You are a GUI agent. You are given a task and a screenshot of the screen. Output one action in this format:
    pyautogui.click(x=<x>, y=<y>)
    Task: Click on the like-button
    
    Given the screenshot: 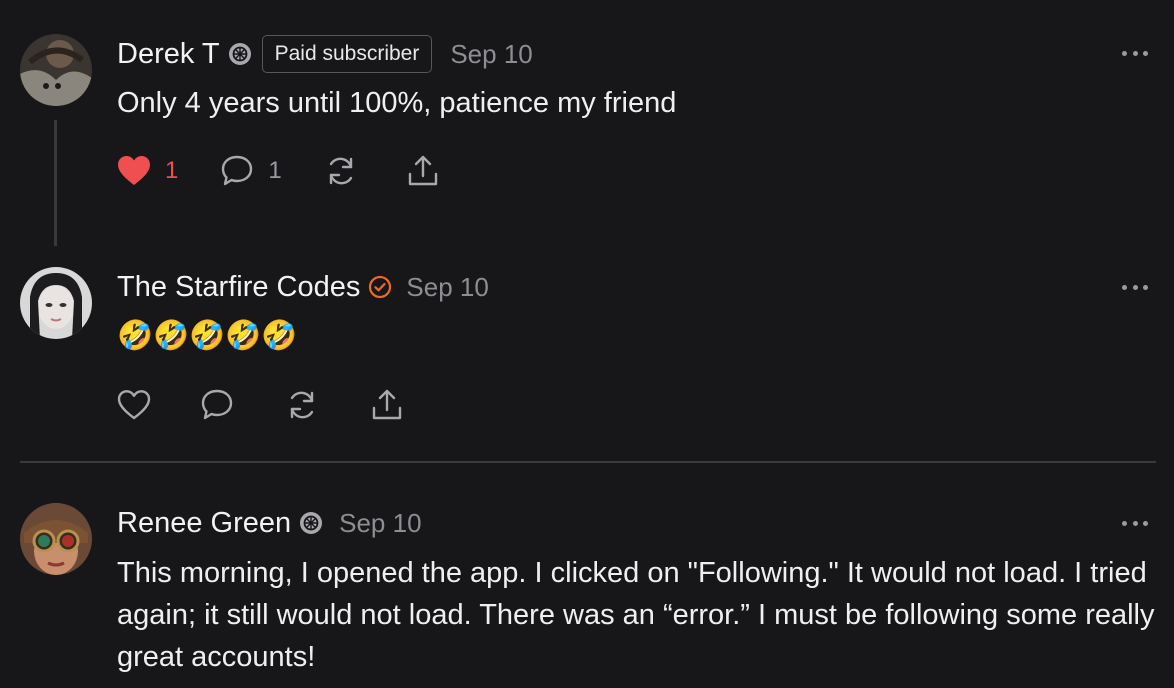 What is the action you would take?
    pyautogui.click(x=134, y=405)
    